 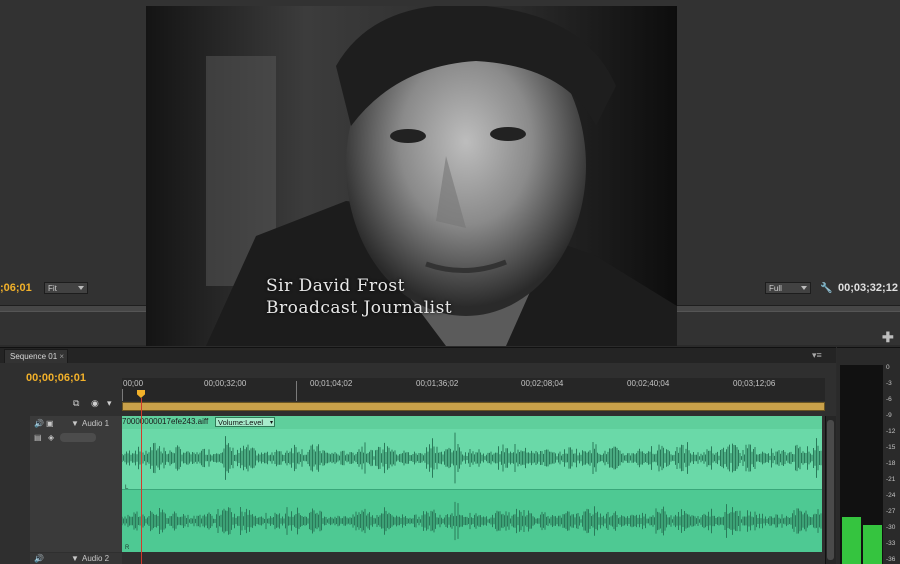 What do you see at coordinates (889, 399) in the screenshot?
I see `meter-db-label: -6` at bounding box center [889, 399].